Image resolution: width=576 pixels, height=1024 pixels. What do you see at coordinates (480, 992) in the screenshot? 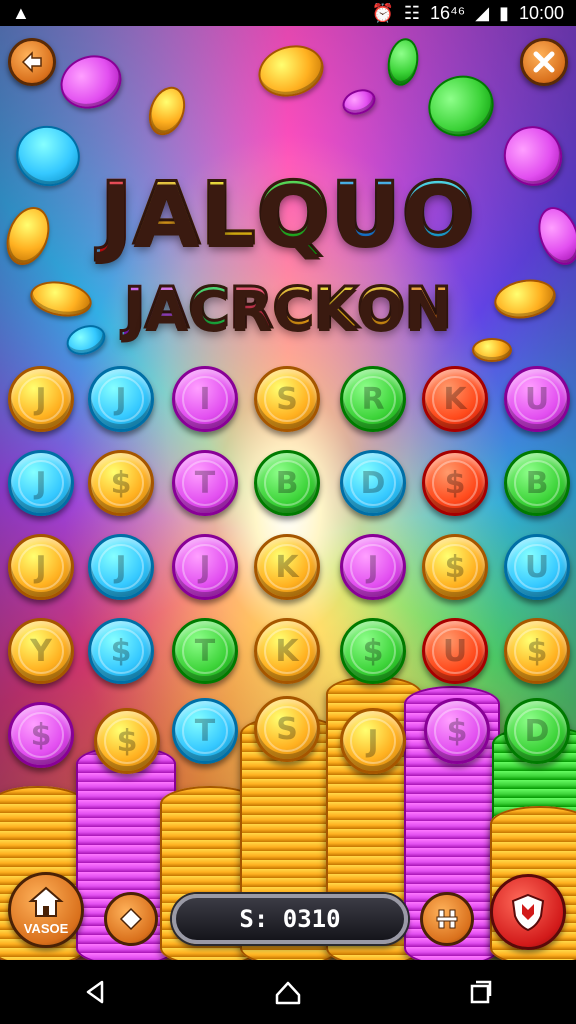
I see `recents-icon` at bounding box center [480, 992].